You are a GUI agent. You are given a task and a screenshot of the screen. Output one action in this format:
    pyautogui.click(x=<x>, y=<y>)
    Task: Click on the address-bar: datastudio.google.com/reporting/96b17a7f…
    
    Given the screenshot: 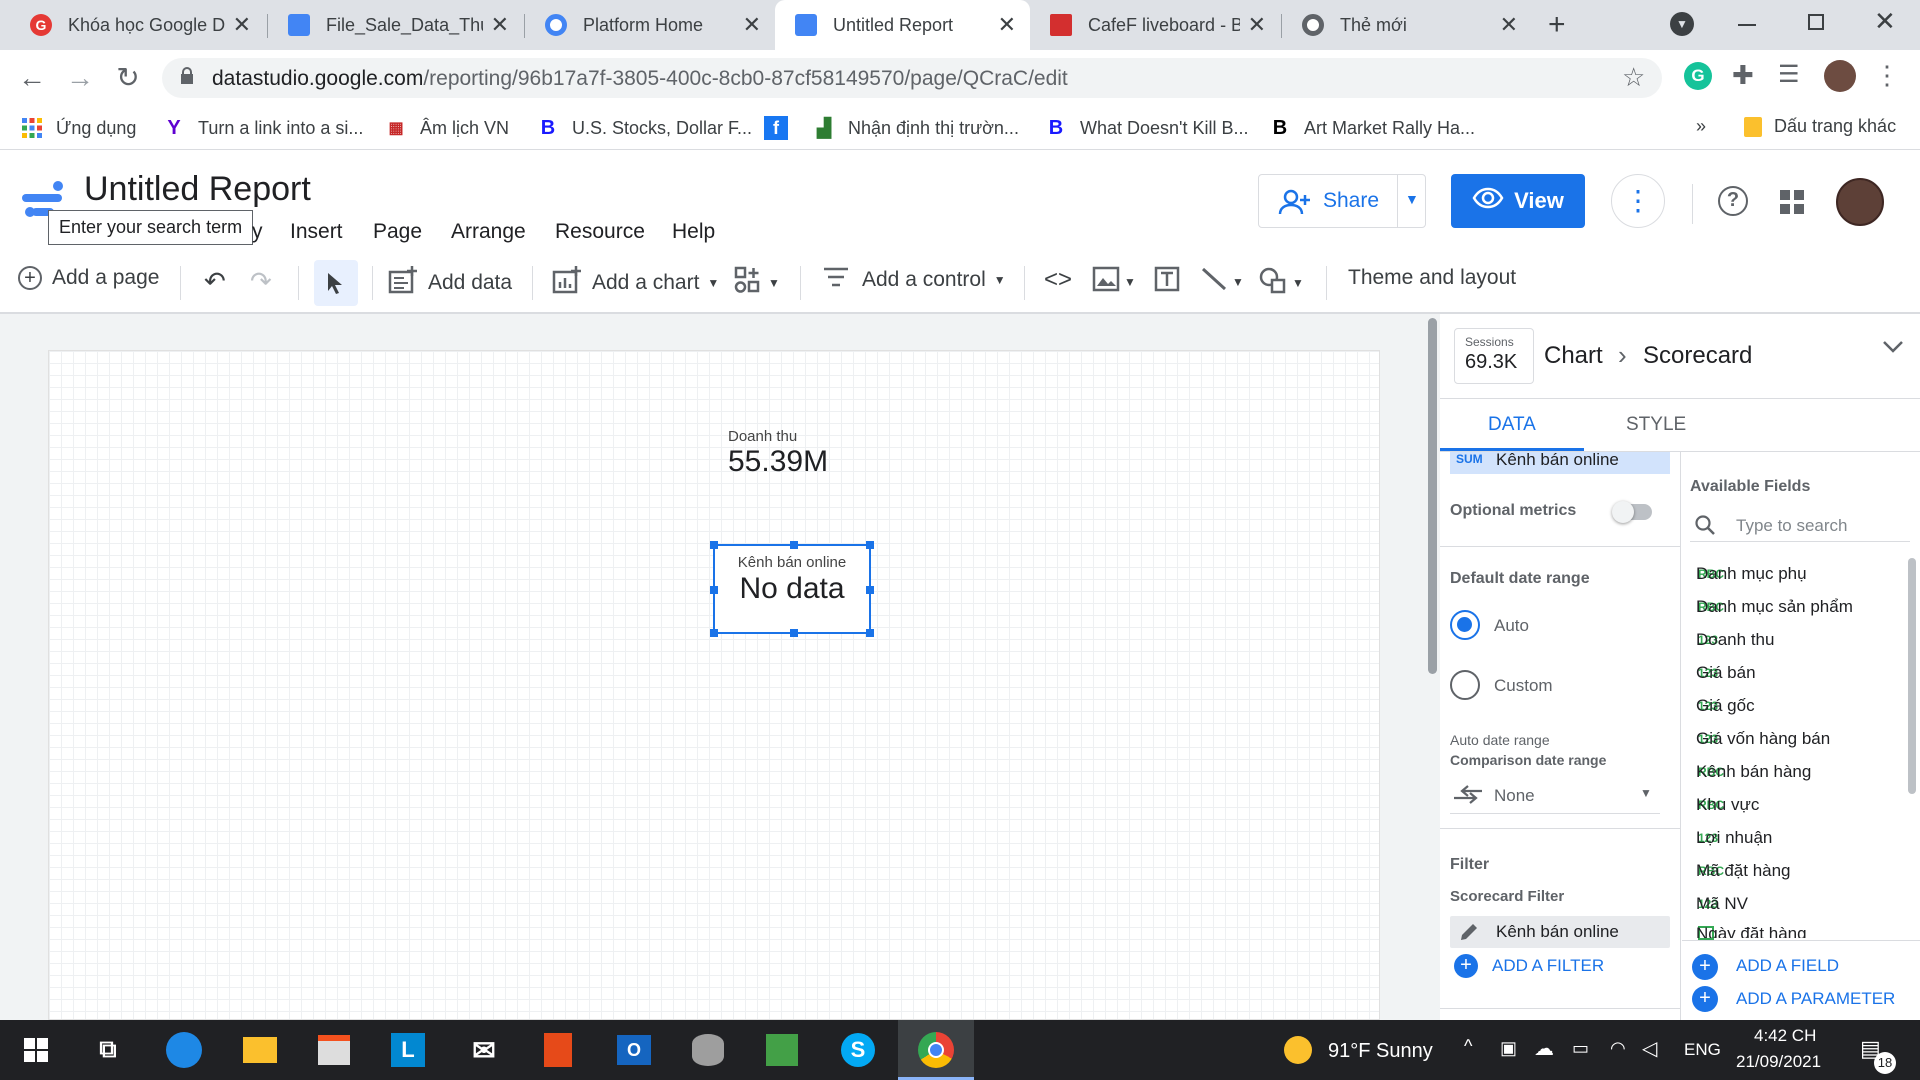 What is the action you would take?
    pyautogui.click(x=912, y=78)
    